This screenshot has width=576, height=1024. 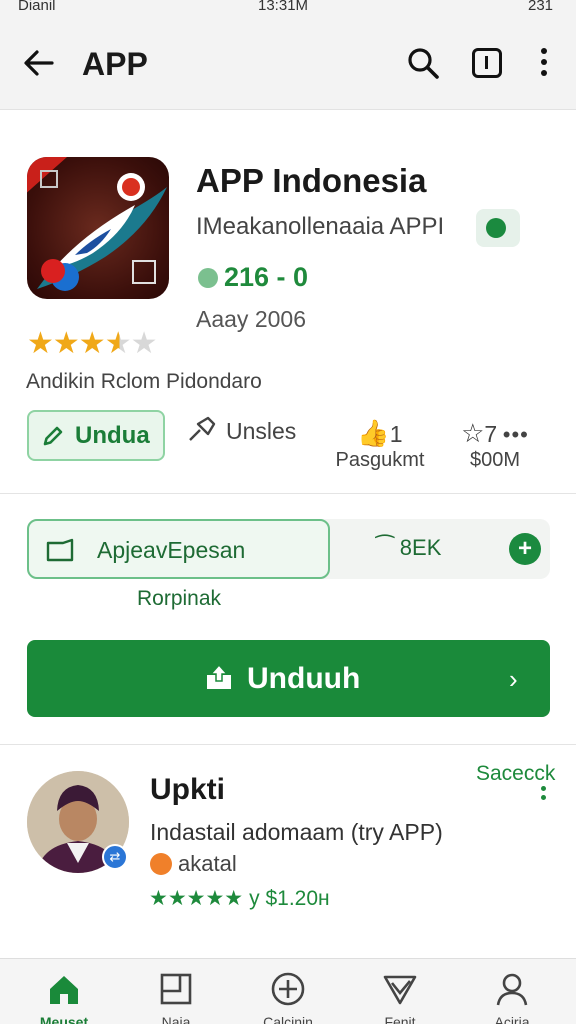 I want to click on developer-name: IMeakanollenaaia APPI, so click(x=320, y=227).